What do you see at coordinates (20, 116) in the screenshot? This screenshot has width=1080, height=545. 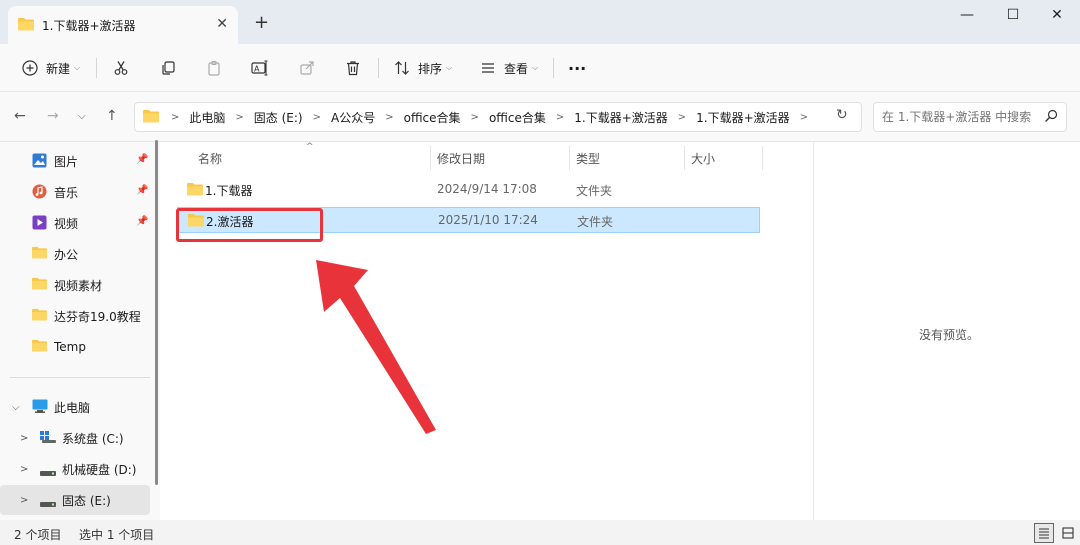 I see `back-arrow-icon: ←` at bounding box center [20, 116].